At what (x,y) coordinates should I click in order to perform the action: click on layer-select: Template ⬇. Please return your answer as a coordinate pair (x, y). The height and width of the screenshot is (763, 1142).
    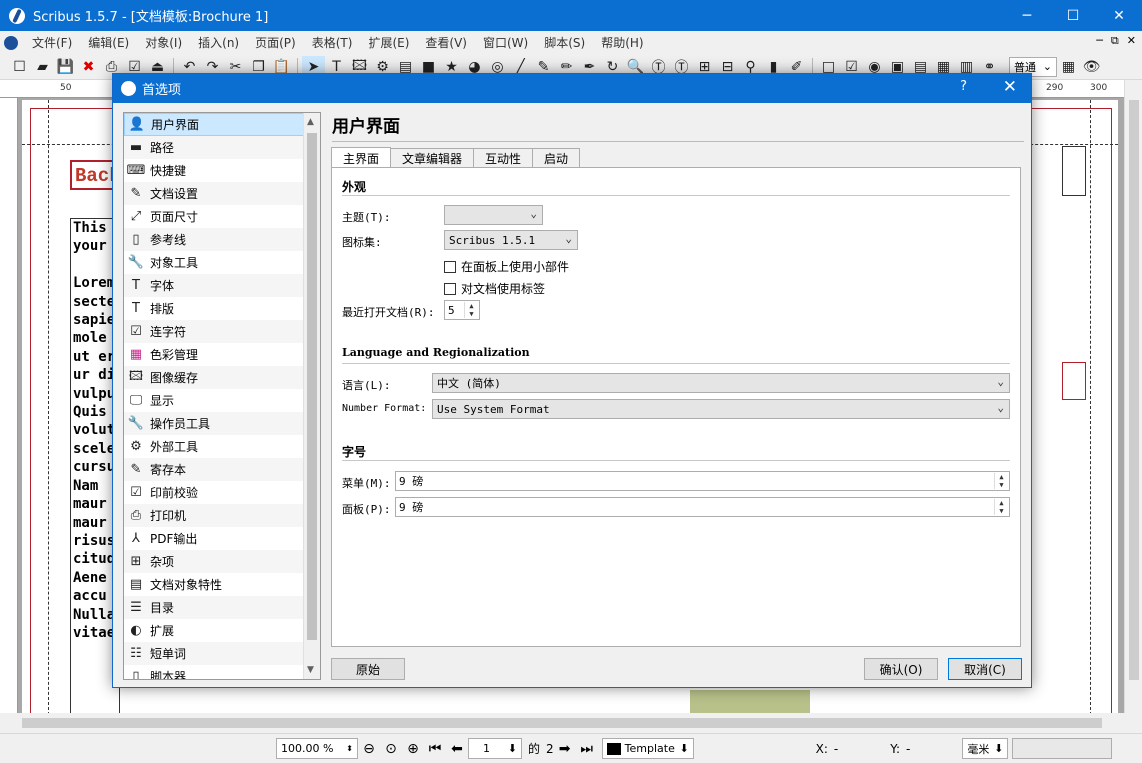
    Looking at the image, I should click on (647, 748).